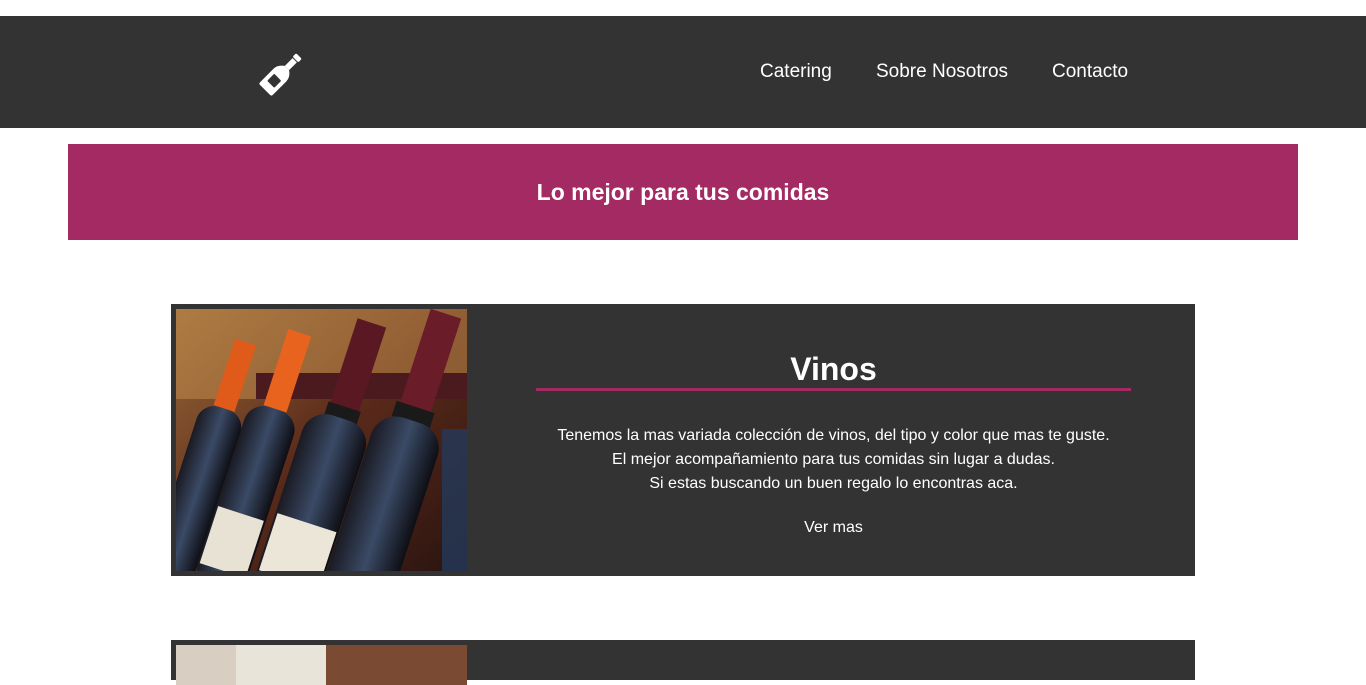 The width and height of the screenshot is (1366, 685). I want to click on hero-banner: Lo mejor para tus comidas, so click(683, 192).